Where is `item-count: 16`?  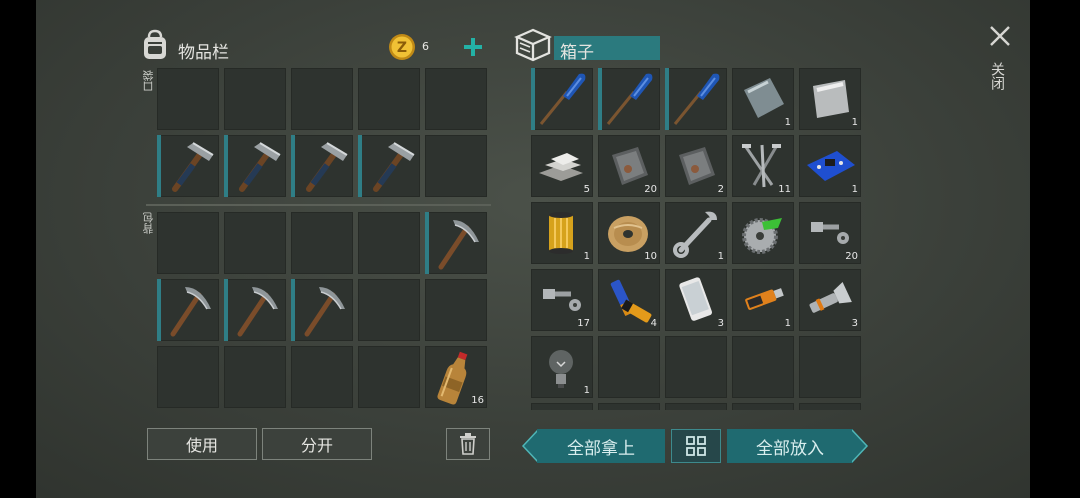 item-count: 16 is located at coordinates (477, 400).